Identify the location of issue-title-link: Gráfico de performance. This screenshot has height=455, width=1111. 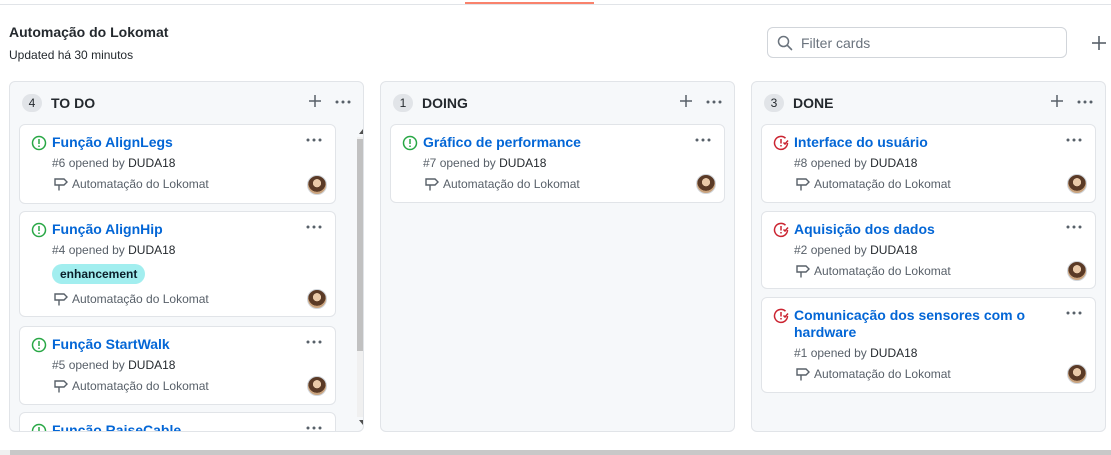
(543, 142).